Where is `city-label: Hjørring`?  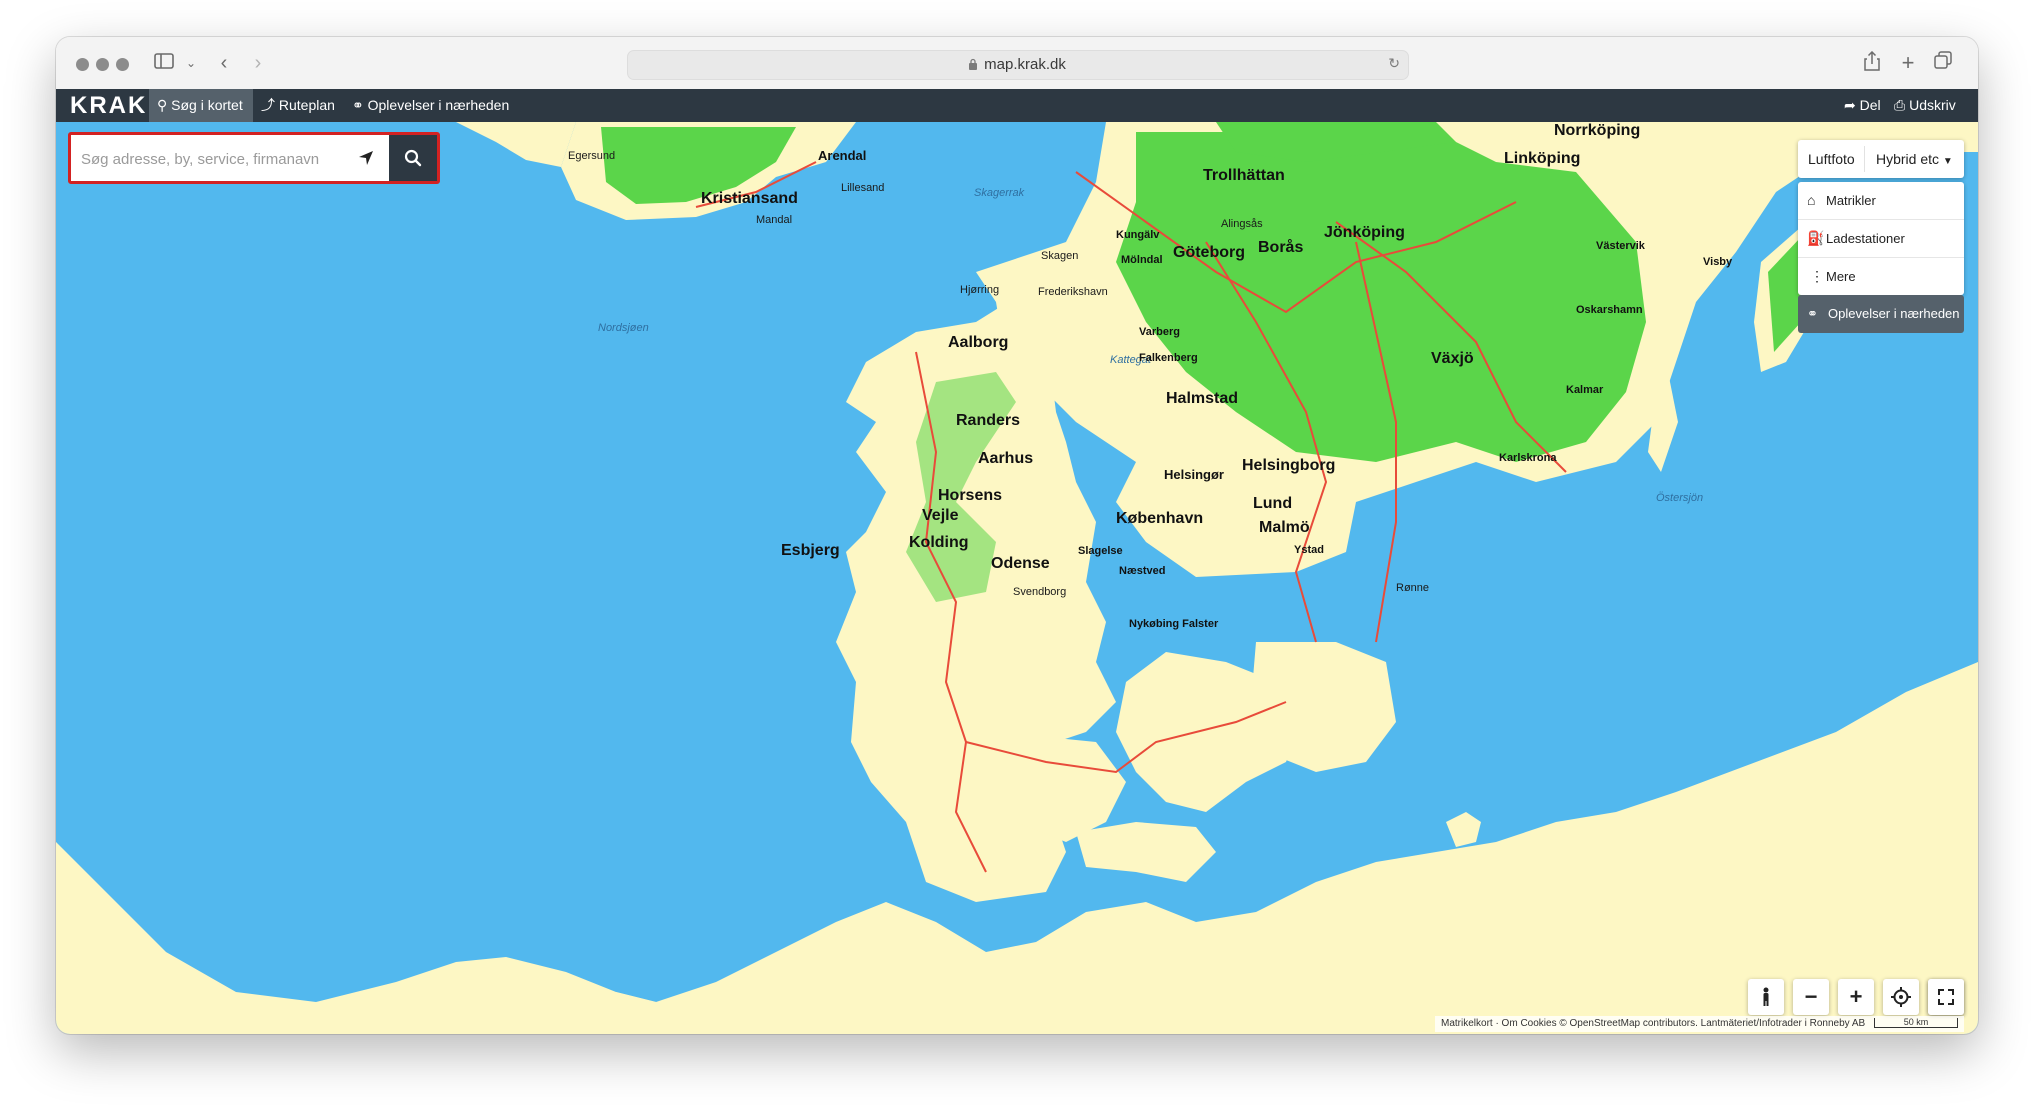
city-label: Hjørring is located at coordinates (980, 290).